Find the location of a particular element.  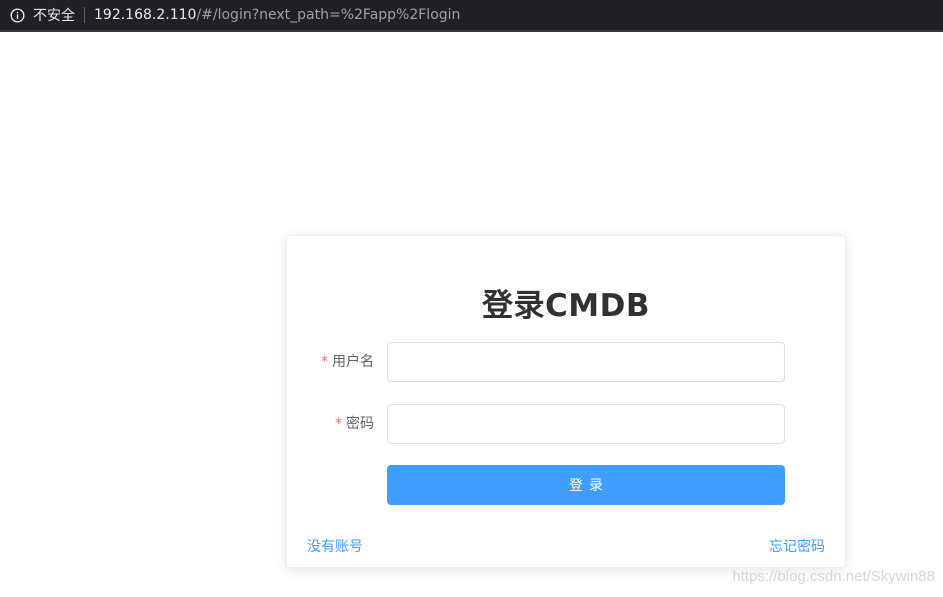

info-icon is located at coordinates (17, 15).